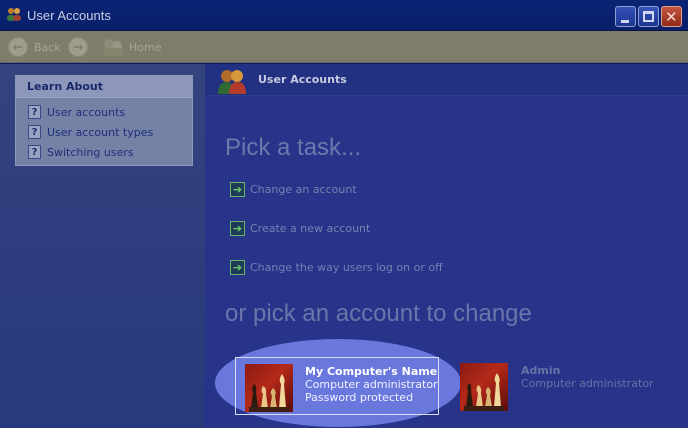 Image resolution: width=688 pixels, height=428 pixels. I want to click on title-bar: User Accounts ✕, so click(344, 15).